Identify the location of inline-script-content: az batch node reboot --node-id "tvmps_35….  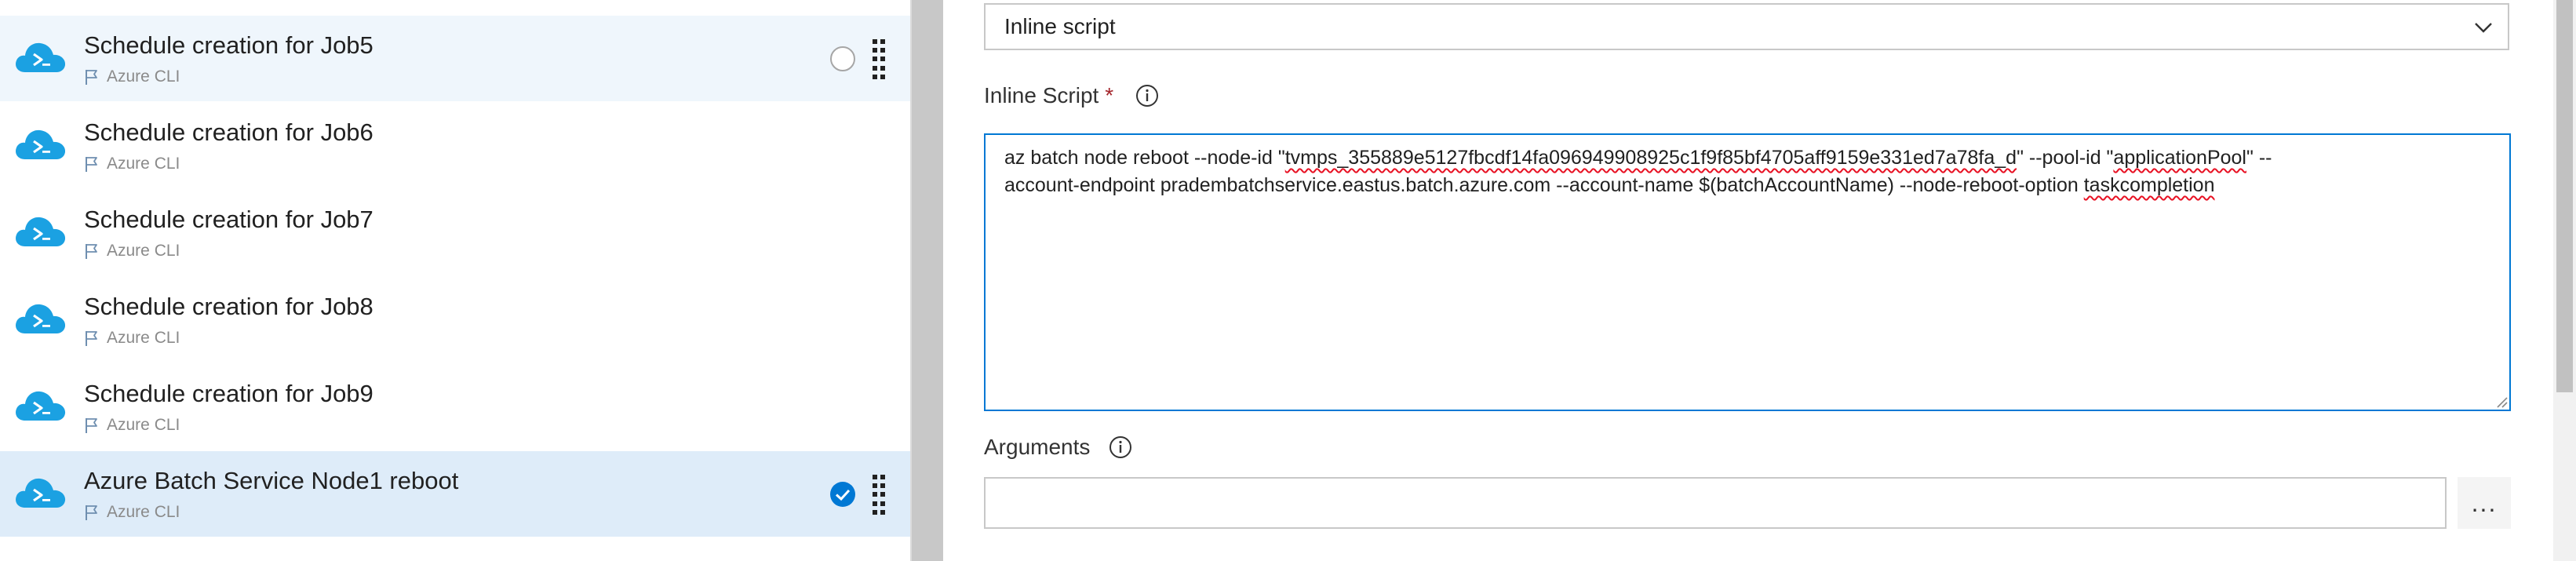
(1747, 171).